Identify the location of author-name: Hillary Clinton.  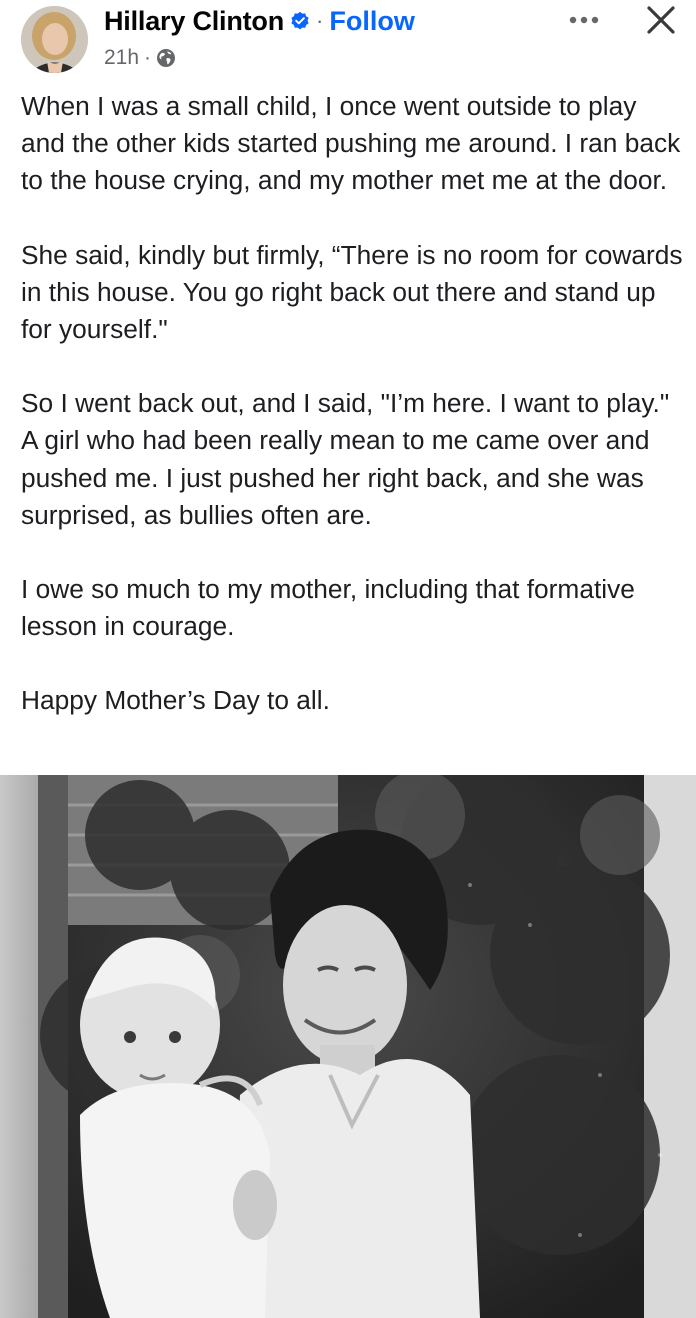
(194, 21).